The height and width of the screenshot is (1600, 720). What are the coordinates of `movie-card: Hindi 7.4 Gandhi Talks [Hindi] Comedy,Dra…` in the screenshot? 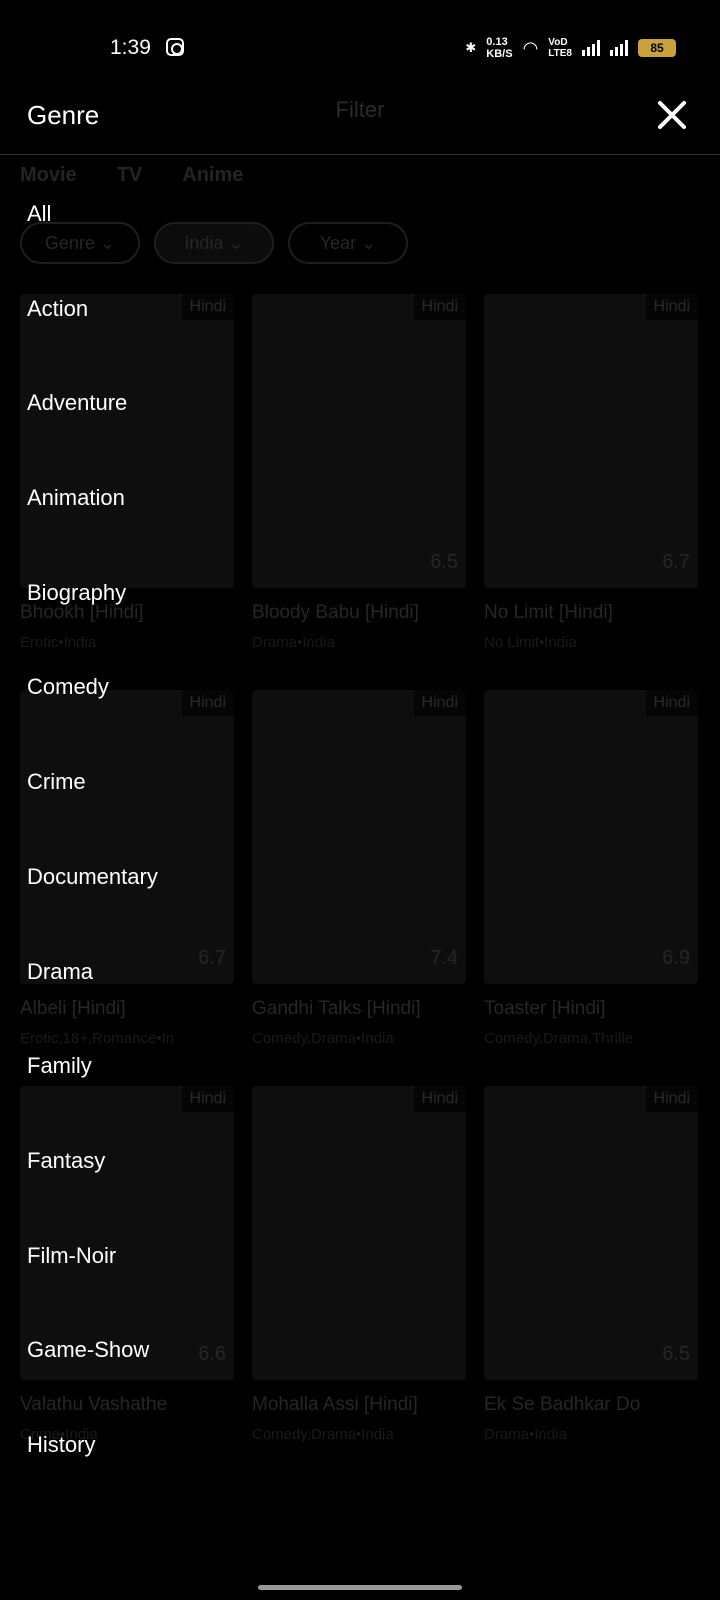 It's located at (359, 868).